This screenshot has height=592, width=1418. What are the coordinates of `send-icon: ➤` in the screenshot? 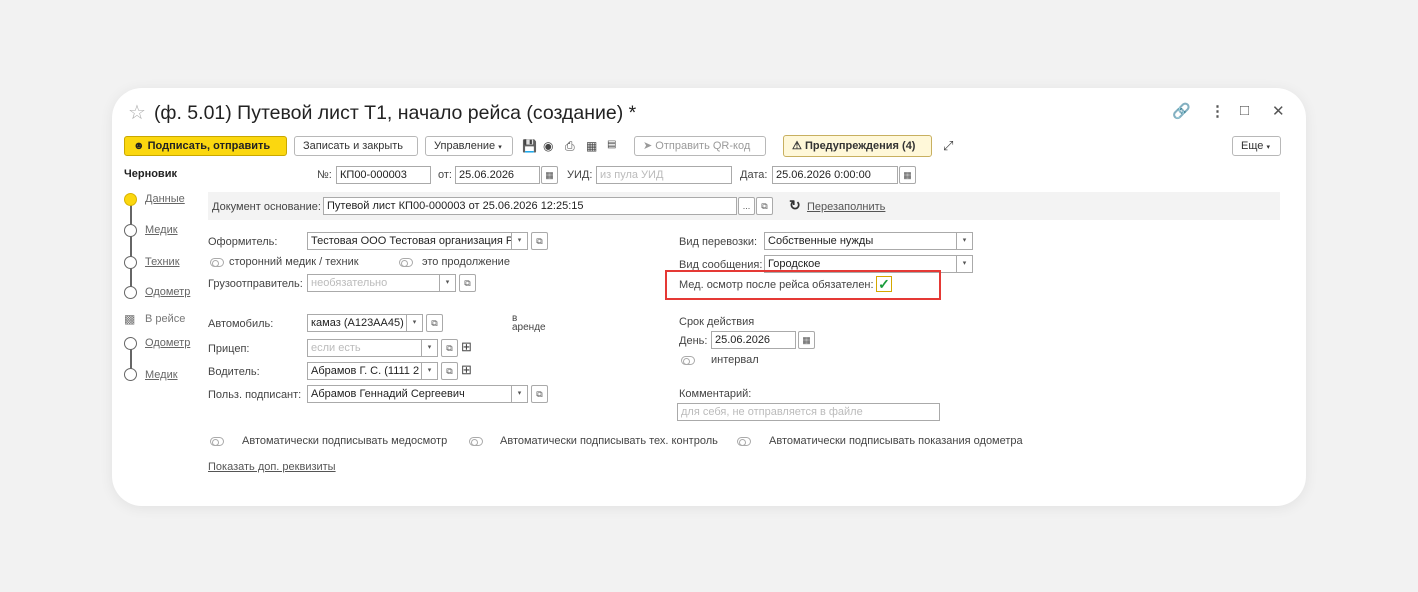 It's located at (648, 146).